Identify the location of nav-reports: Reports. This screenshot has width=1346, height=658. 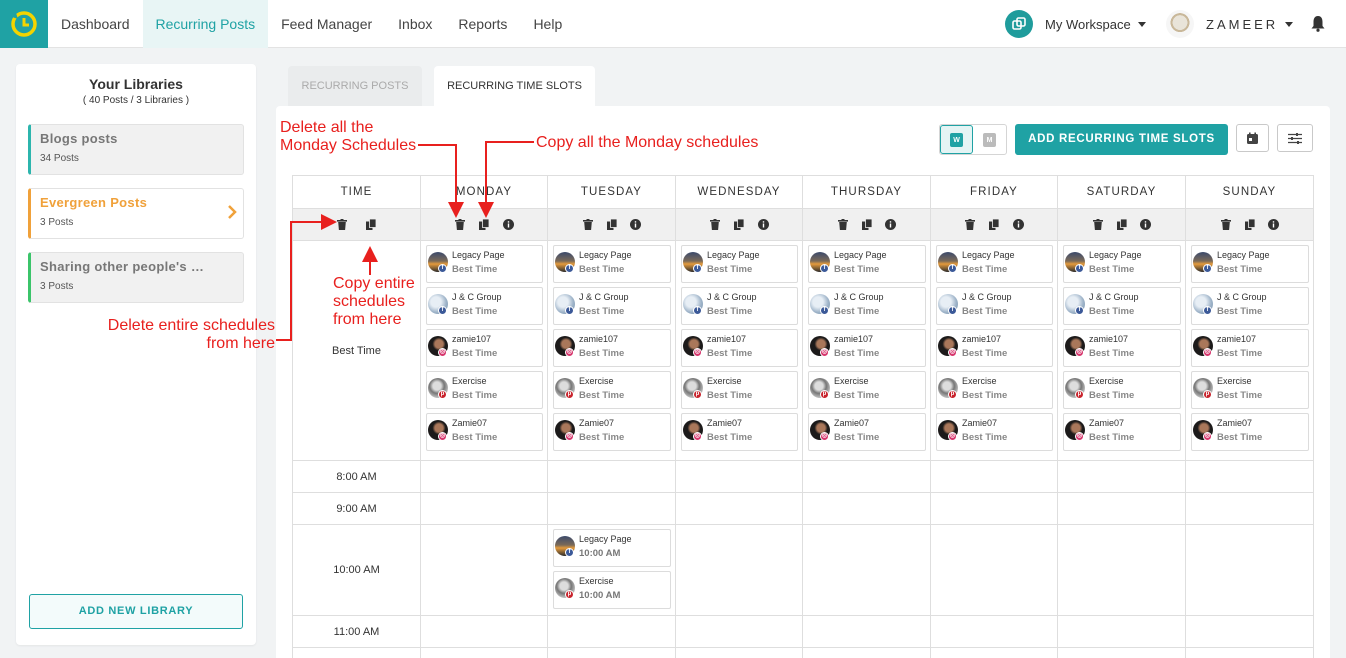
(482, 24).